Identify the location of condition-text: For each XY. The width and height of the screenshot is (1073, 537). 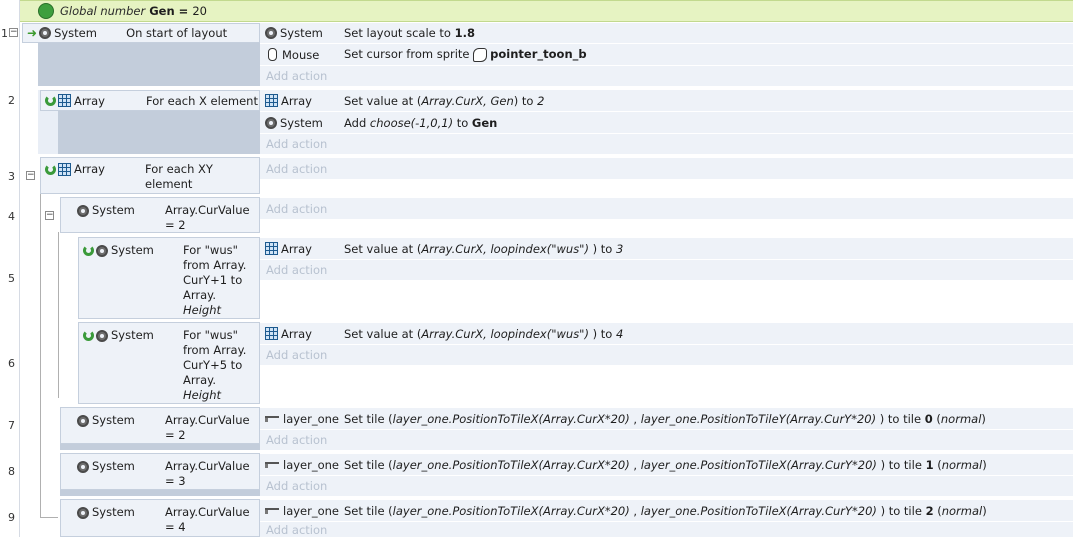
(179, 169).